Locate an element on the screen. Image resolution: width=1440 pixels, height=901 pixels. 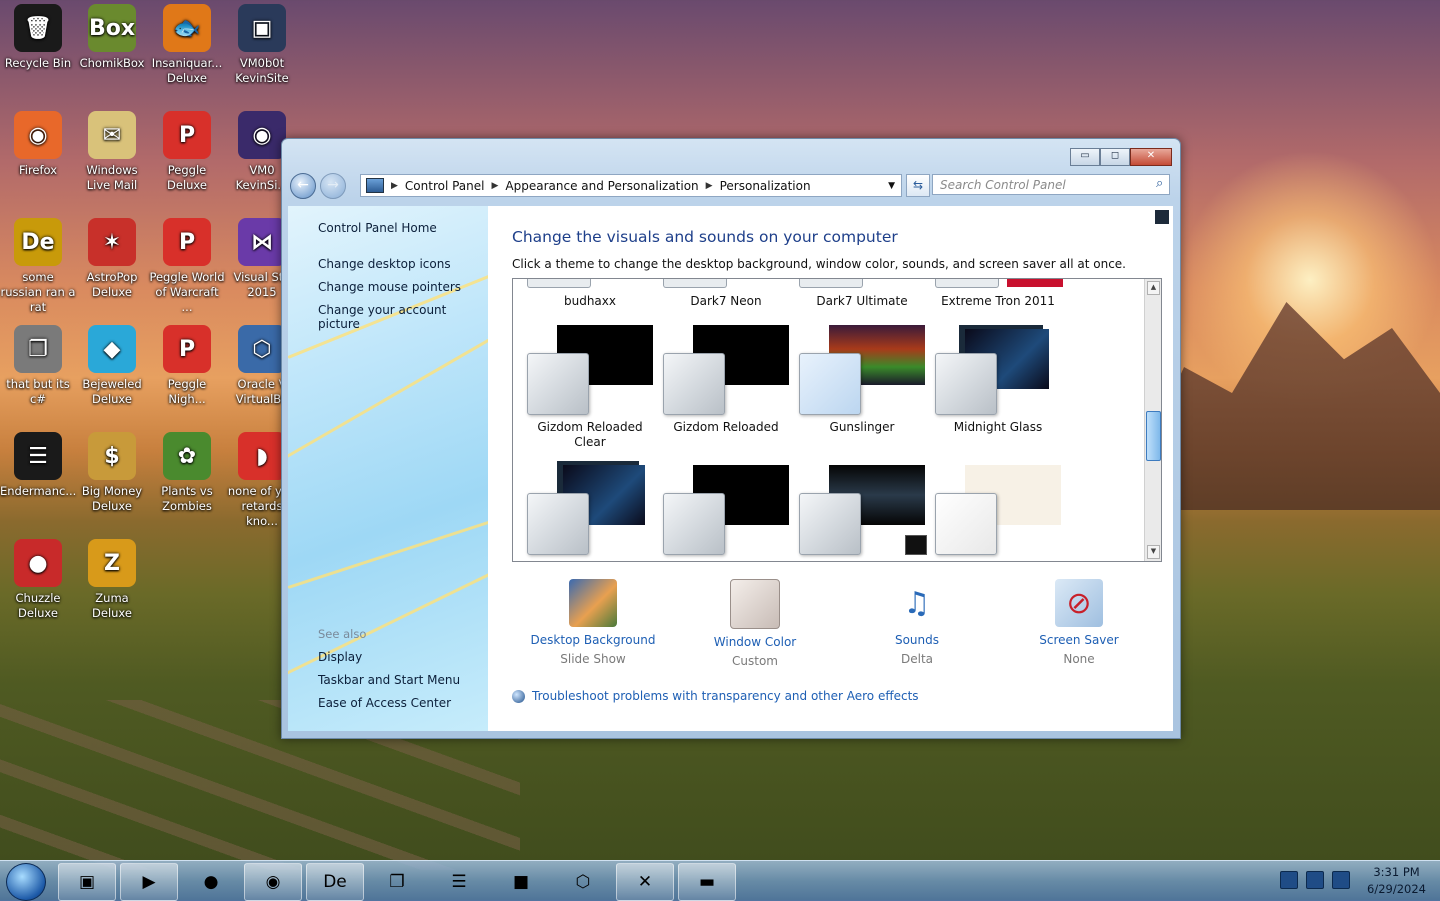
desktop-icon: ▣ VM0b0t KevinSite is located at coordinates (262, 45).